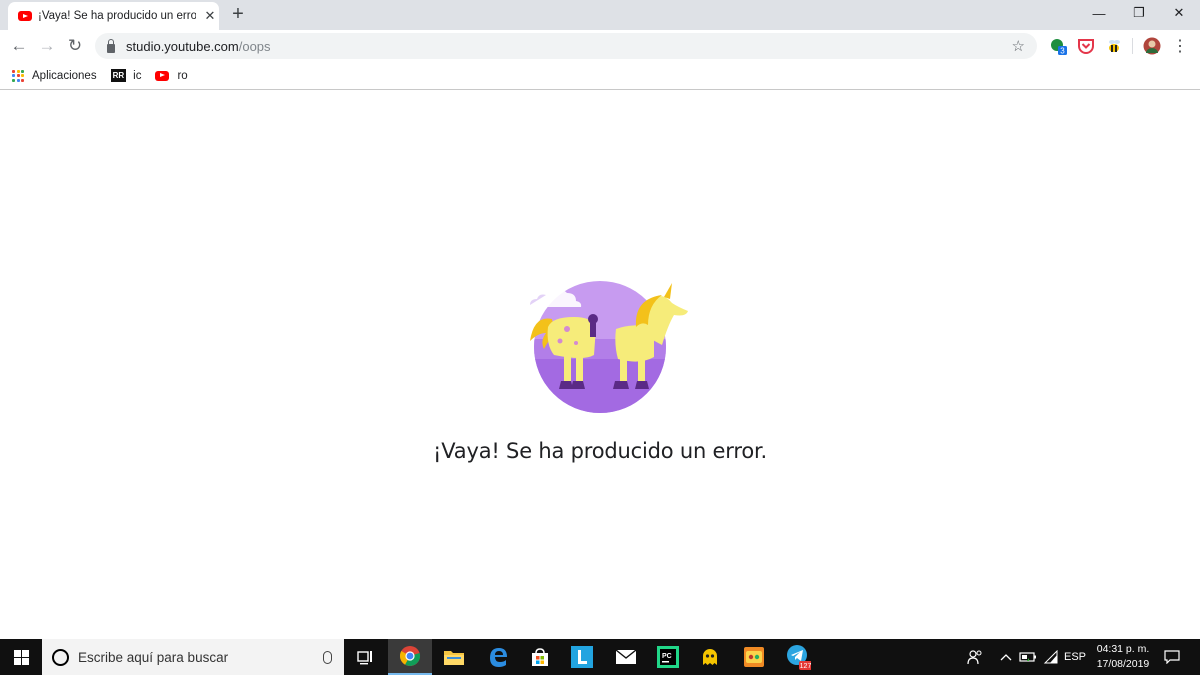  Describe the element at coordinates (710, 657) in the screenshot. I see `pacman-game-icon` at that location.